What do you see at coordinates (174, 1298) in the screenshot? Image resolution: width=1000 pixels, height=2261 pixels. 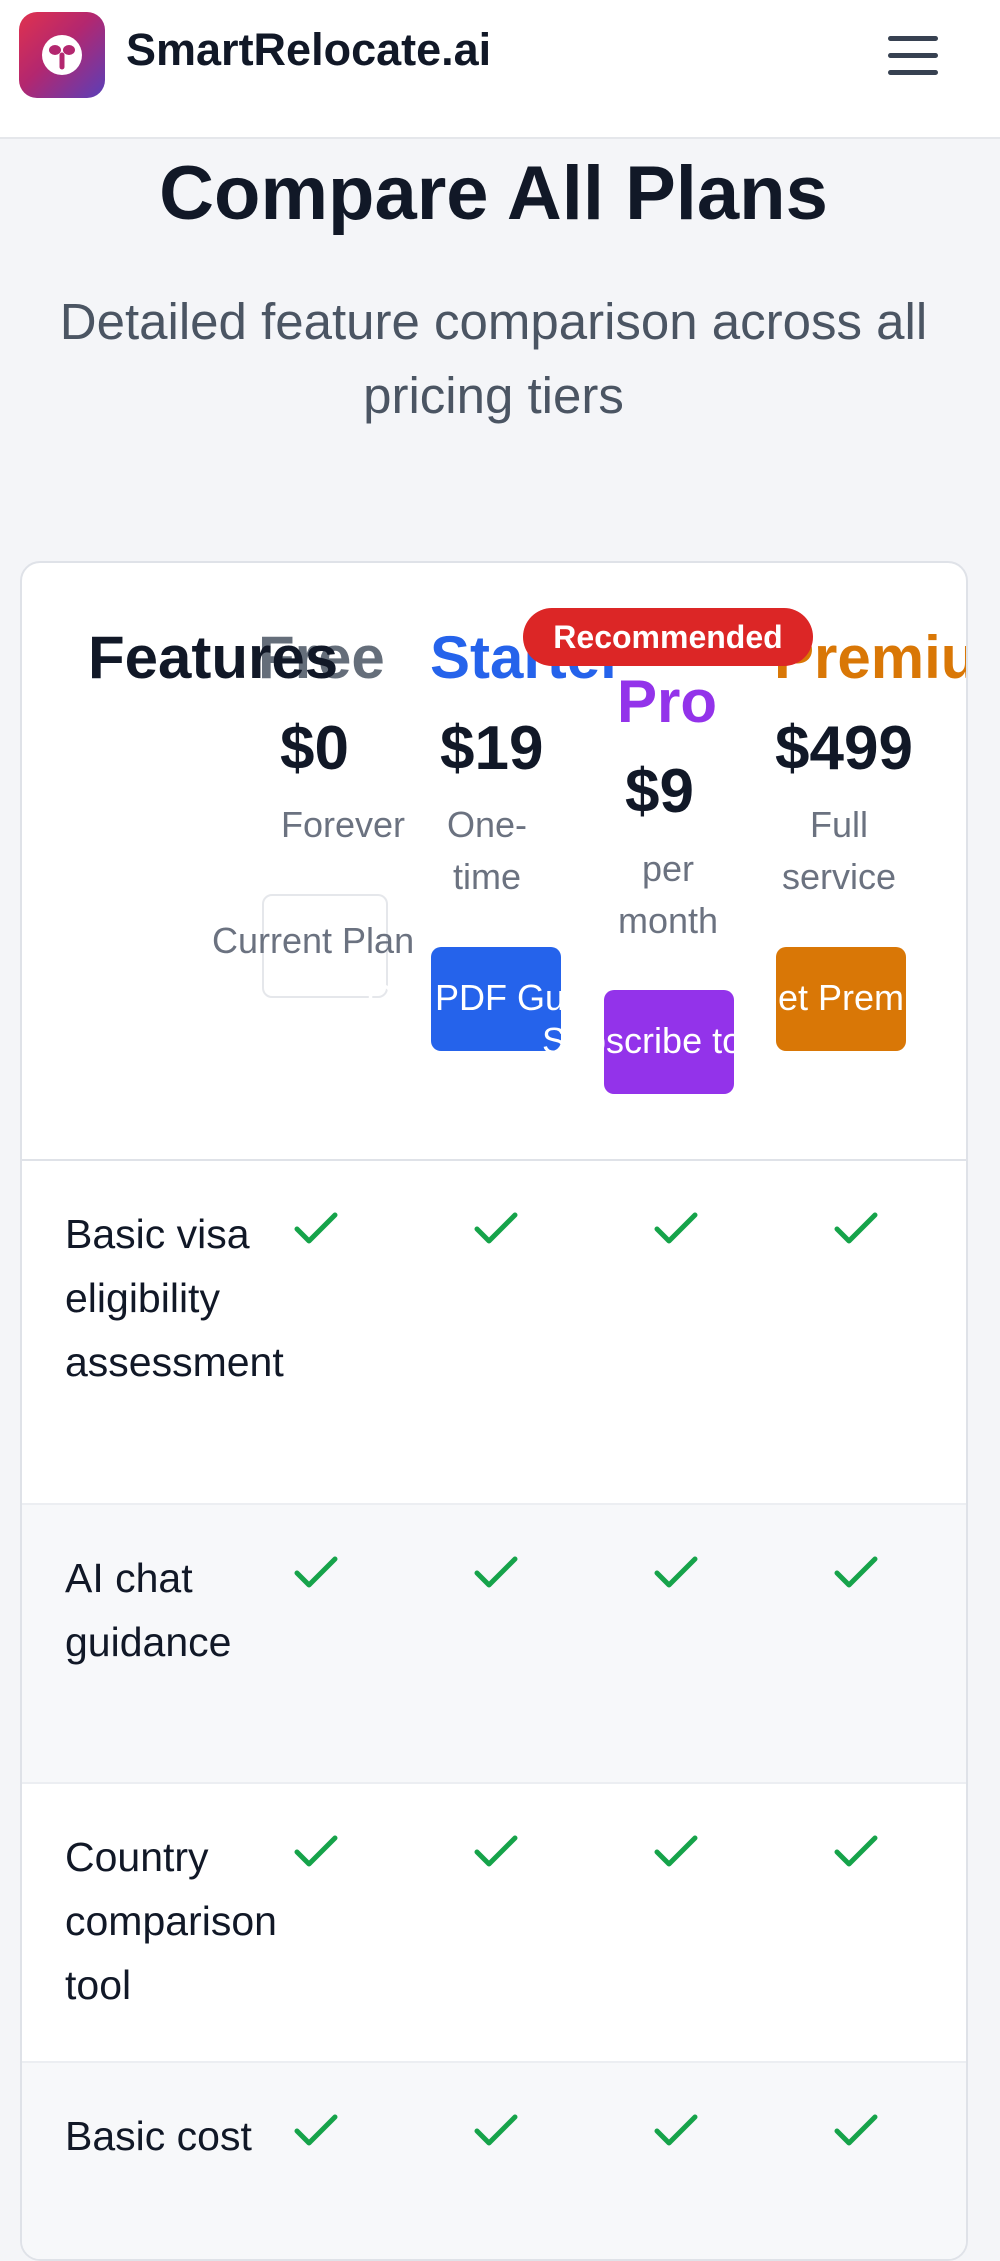 I see `feature-label: Basic visa eligibility assessment` at bounding box center [174, 1298].